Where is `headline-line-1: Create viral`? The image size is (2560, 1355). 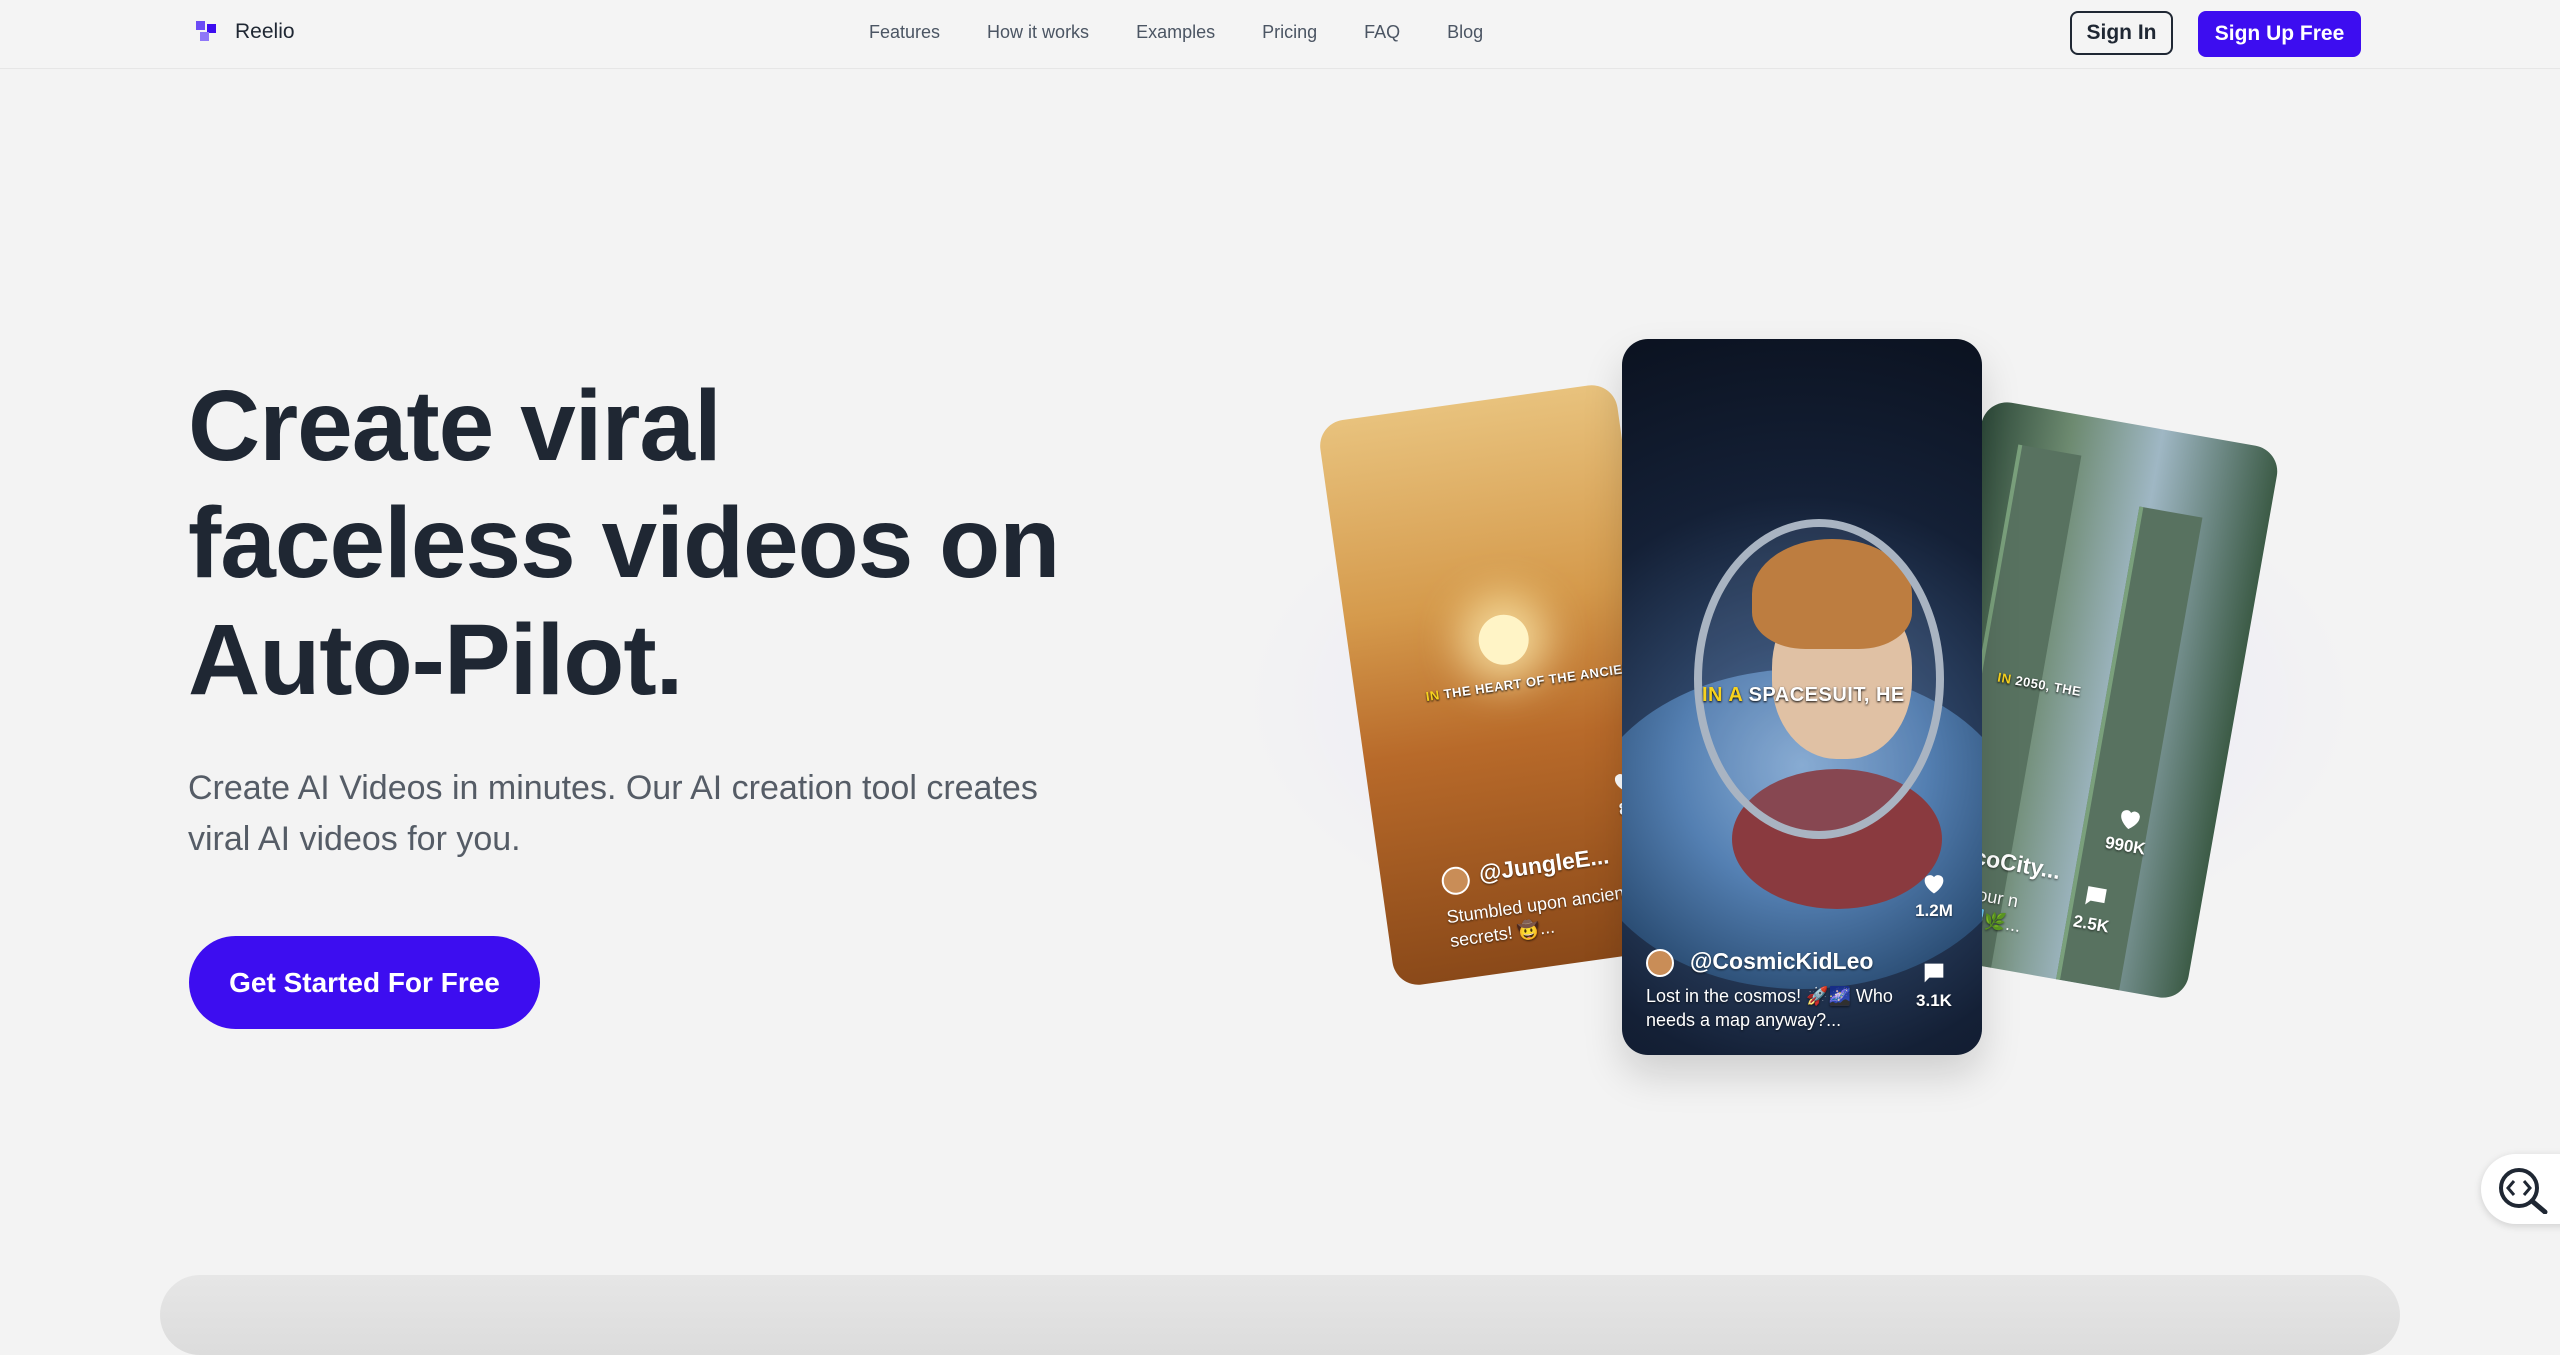
headline-line-1: Create viral is located at coordinates (455, 426).